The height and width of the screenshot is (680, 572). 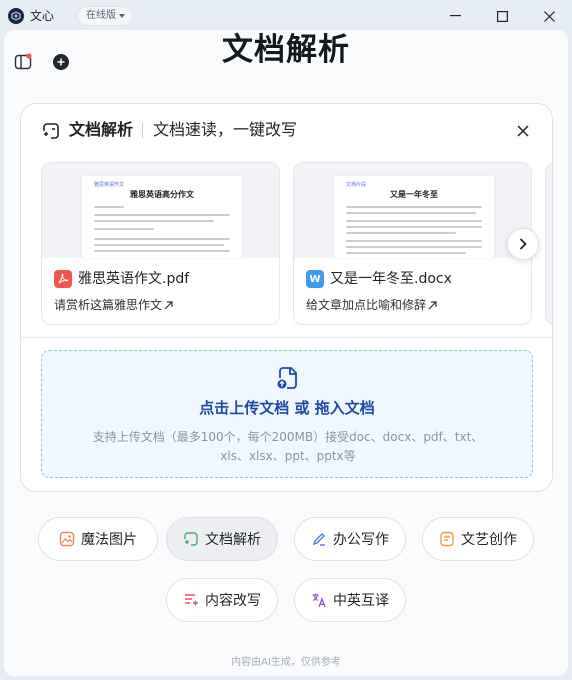 I want to click on page-title: 文档解析, so click(x=286, y=50).